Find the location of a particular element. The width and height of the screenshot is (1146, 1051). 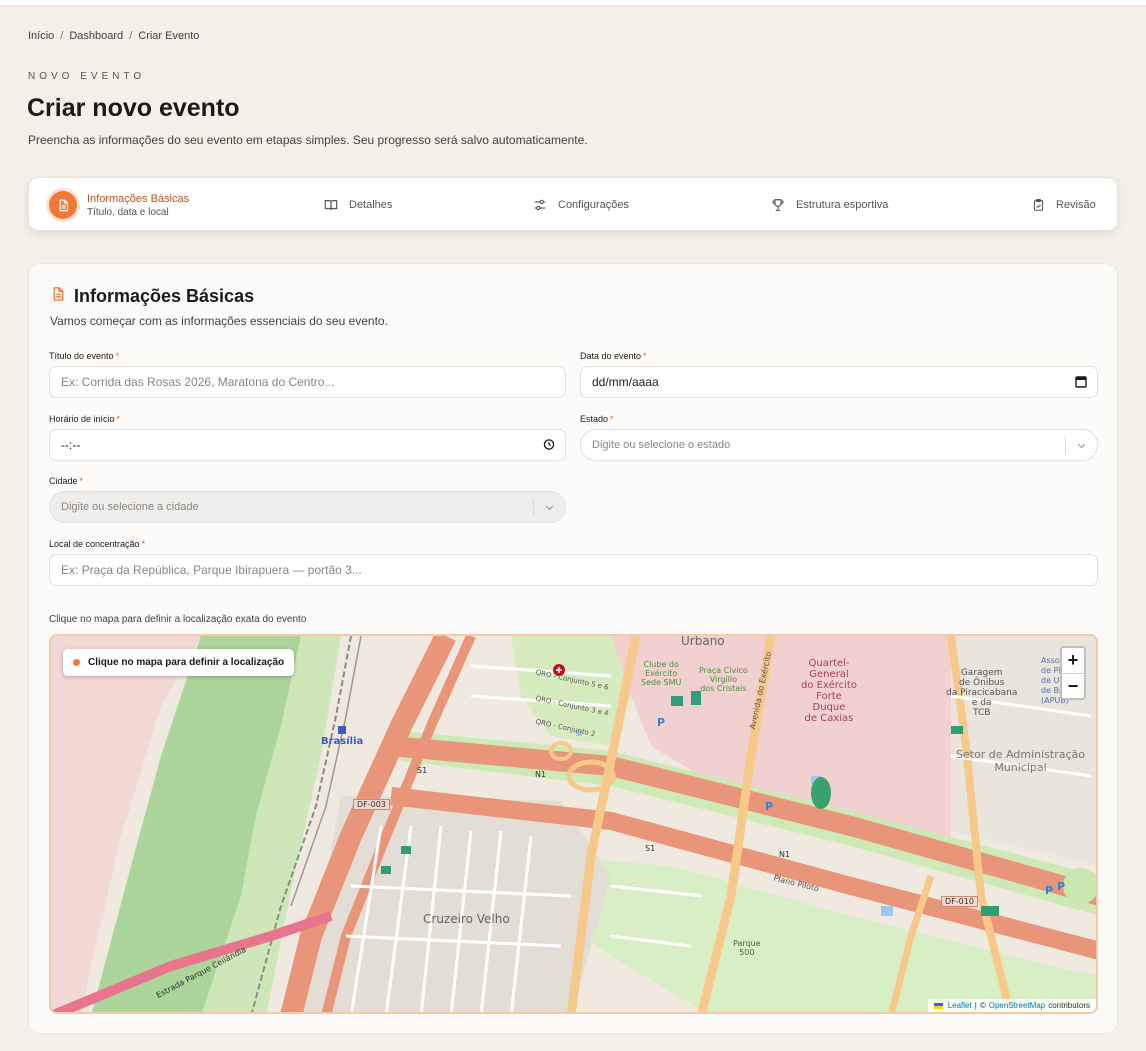

section-title-text: Informações Básicas is located at coordinates (164, 296).